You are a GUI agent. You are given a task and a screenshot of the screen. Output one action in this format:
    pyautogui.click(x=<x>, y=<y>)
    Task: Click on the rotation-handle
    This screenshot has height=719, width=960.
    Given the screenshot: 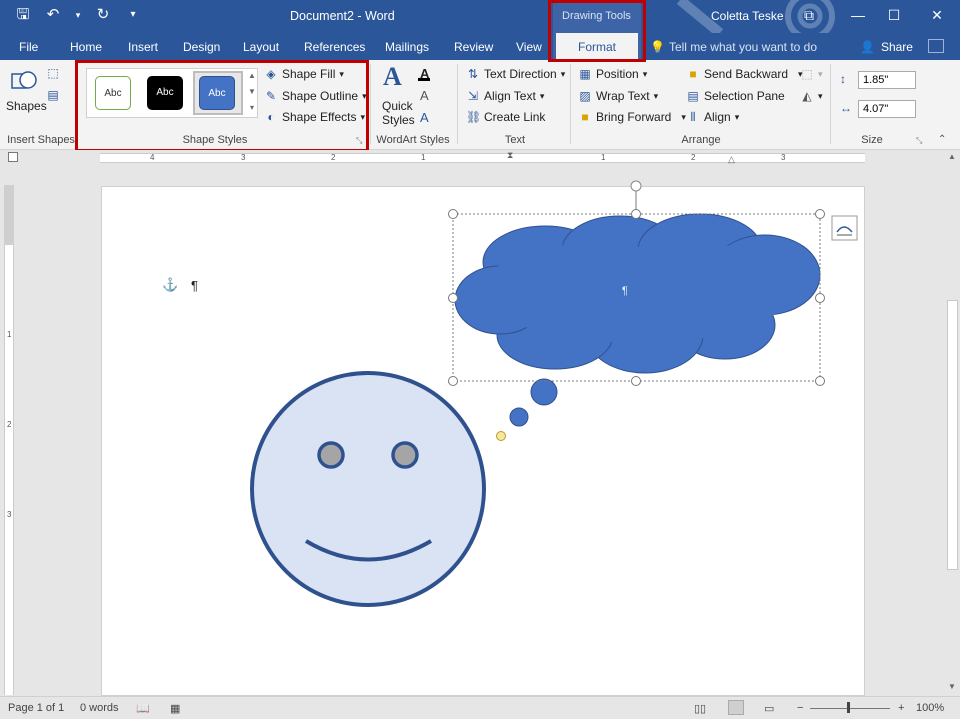 What is the action you would take?
    pyautogui.click(x=636, y=186)
    